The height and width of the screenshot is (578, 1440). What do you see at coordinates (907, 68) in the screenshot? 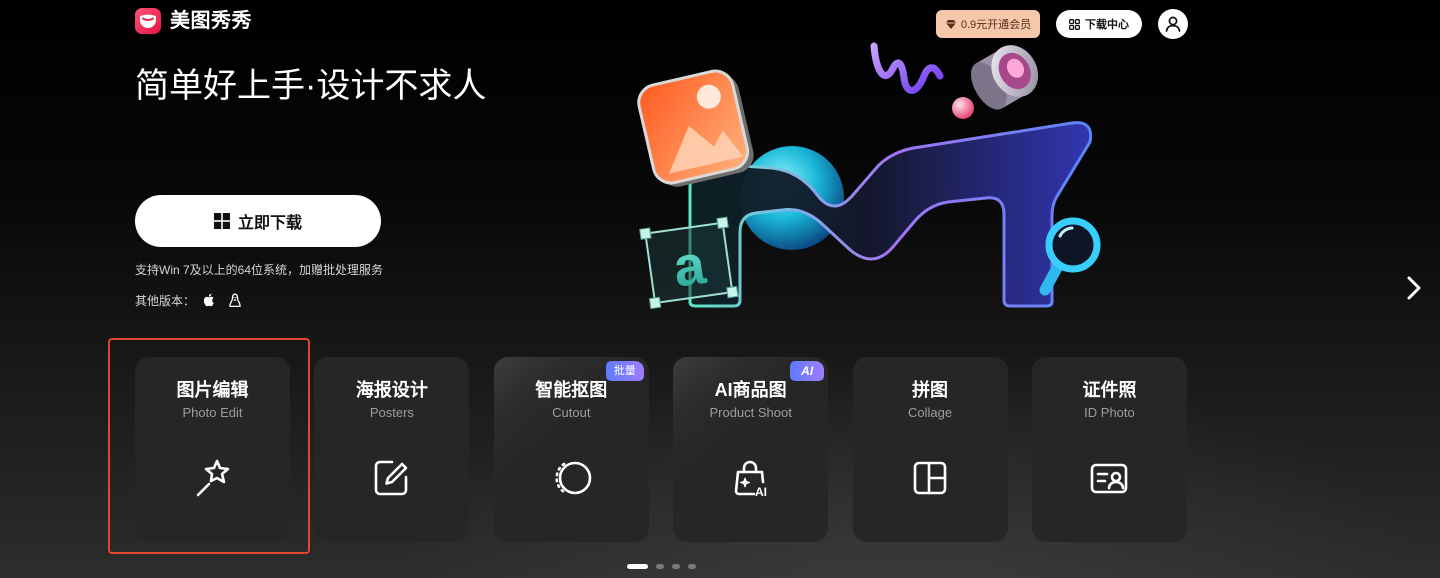
I see `illustration-purple-squiggle` at bounding box center [907, 68].